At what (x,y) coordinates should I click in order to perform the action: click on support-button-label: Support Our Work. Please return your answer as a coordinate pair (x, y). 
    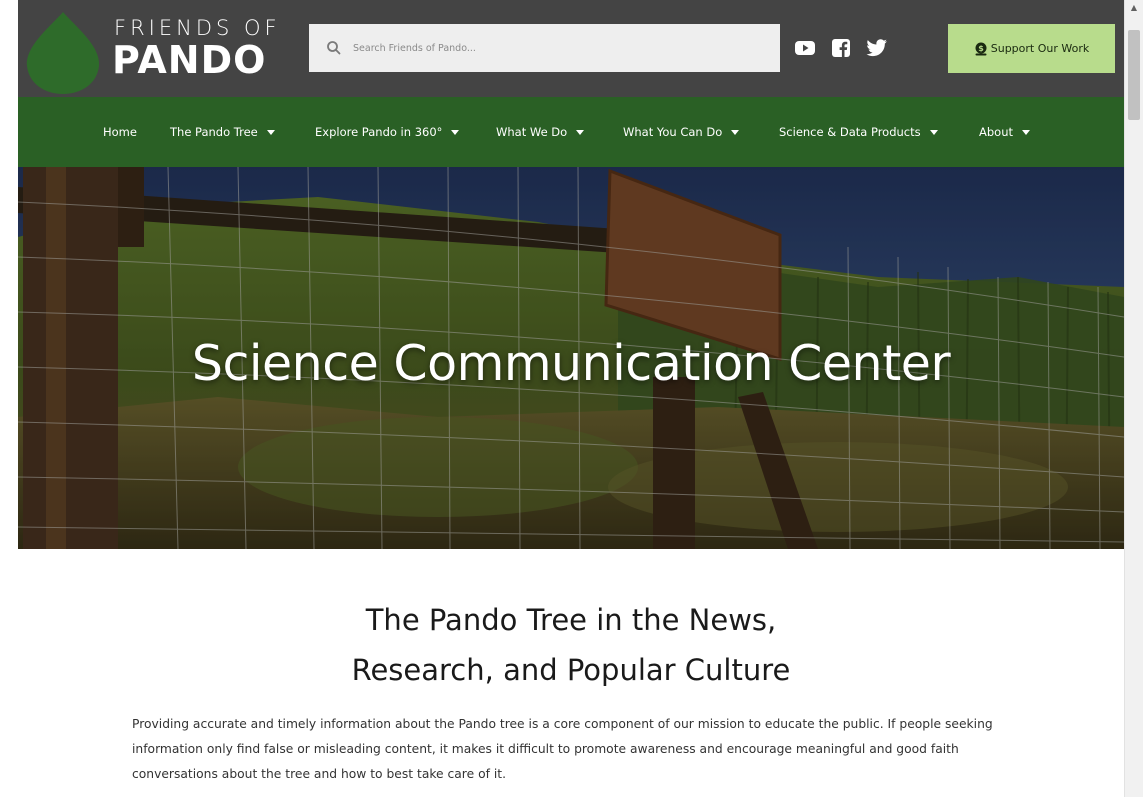
    Looking at the image, I should click on (1040, 48).